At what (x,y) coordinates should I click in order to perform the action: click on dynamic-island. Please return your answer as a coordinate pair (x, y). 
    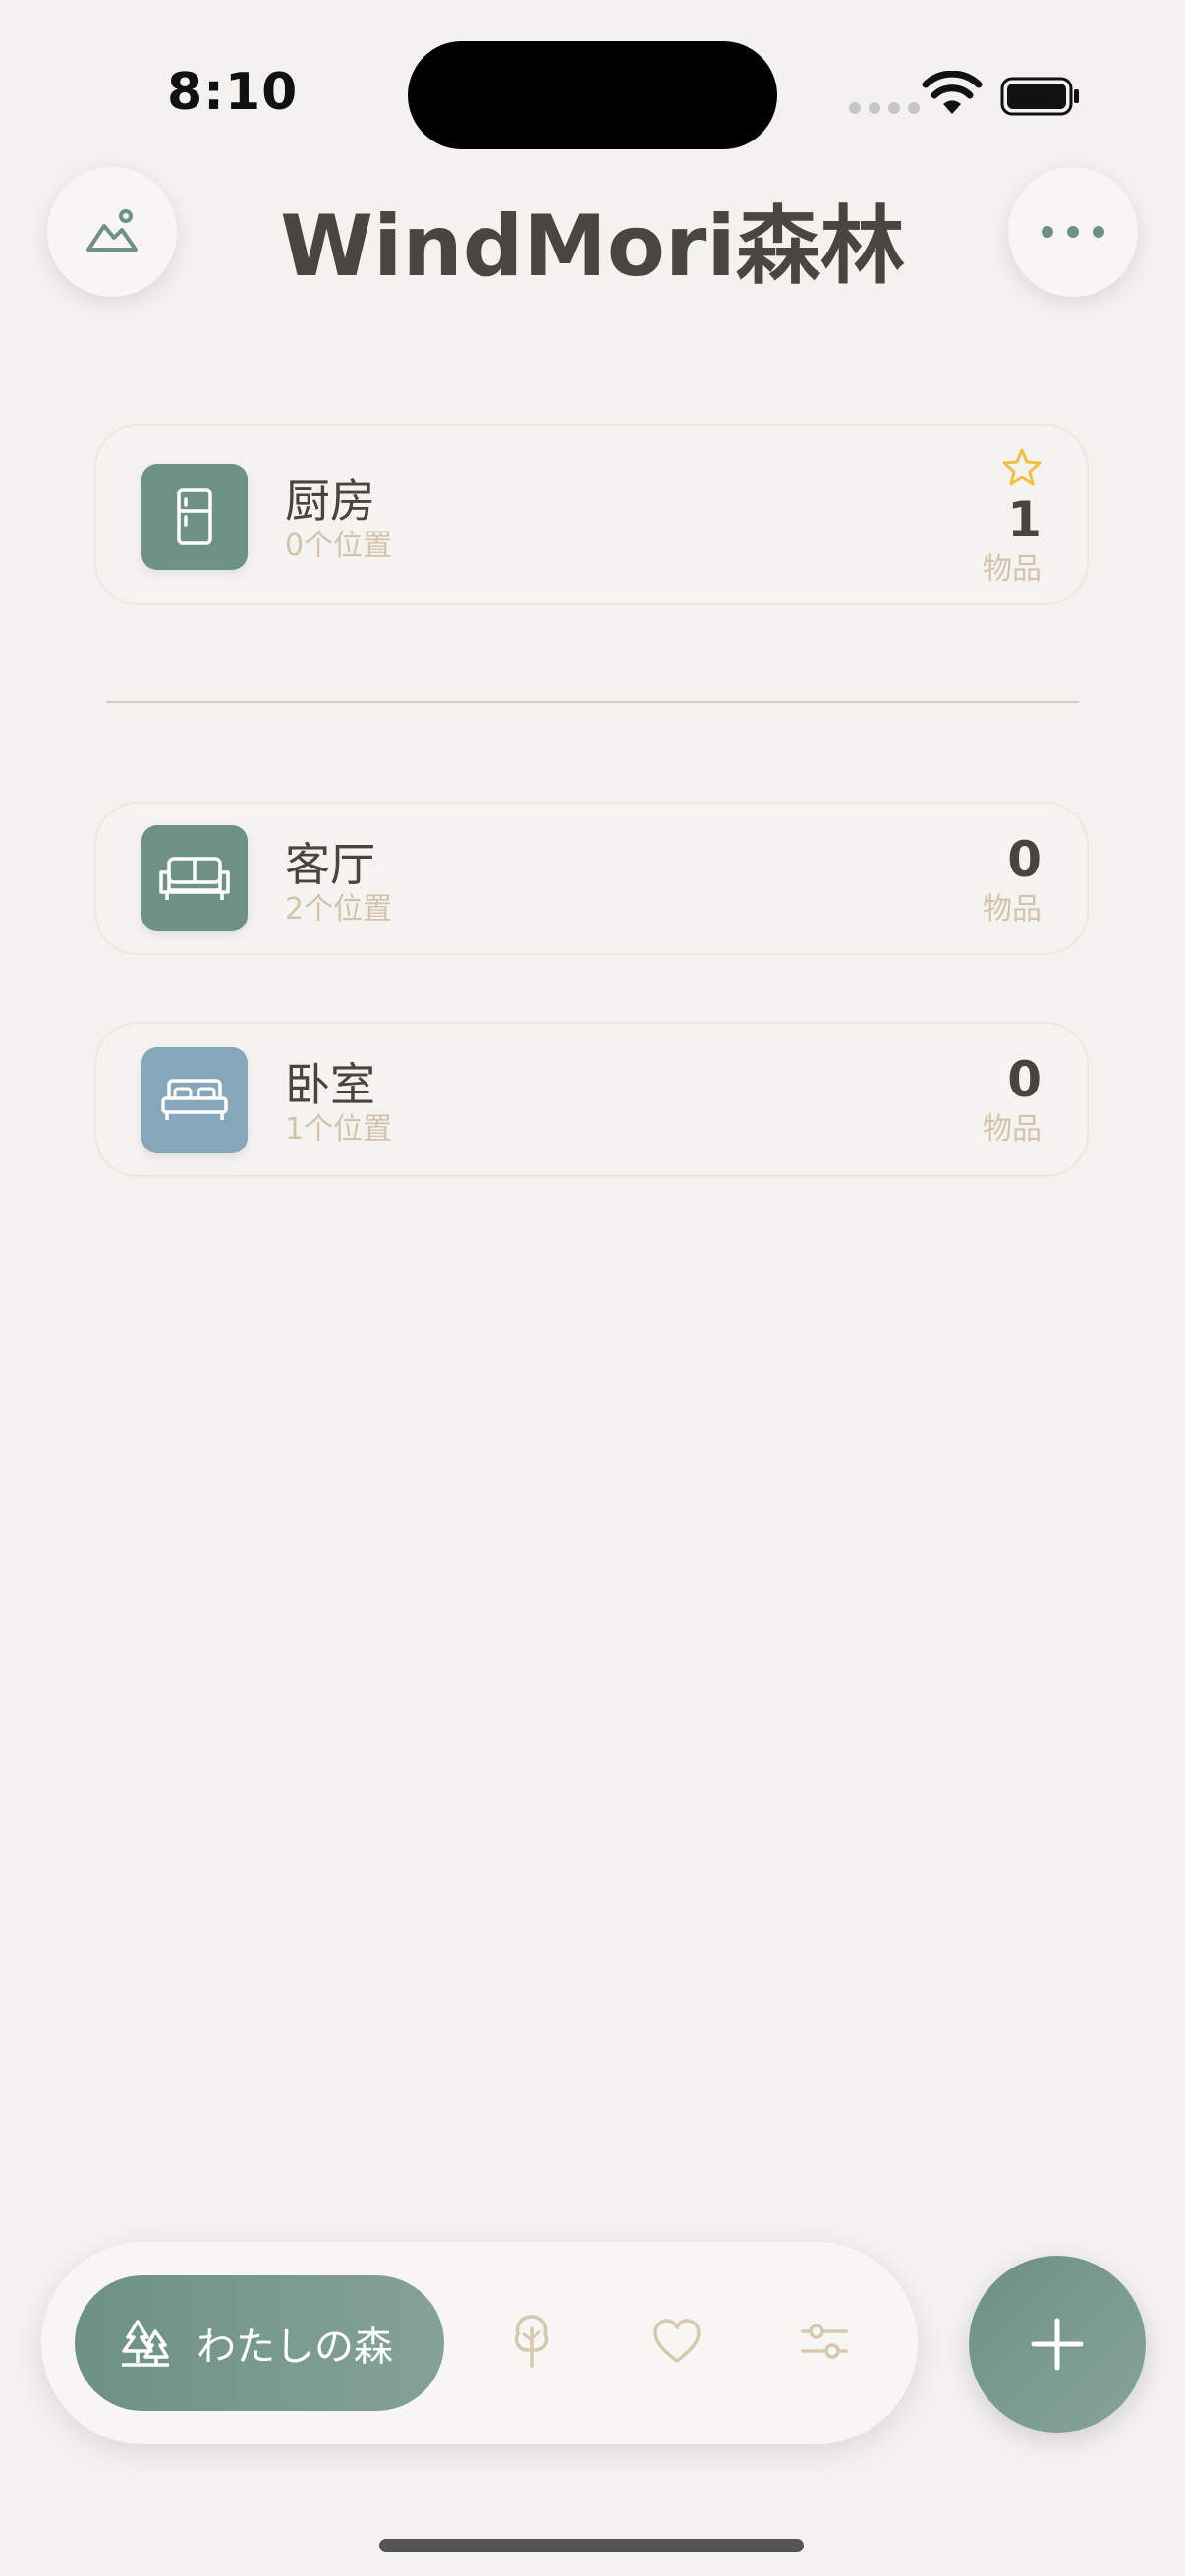
    Looking at the image, I should click on (592, 95).